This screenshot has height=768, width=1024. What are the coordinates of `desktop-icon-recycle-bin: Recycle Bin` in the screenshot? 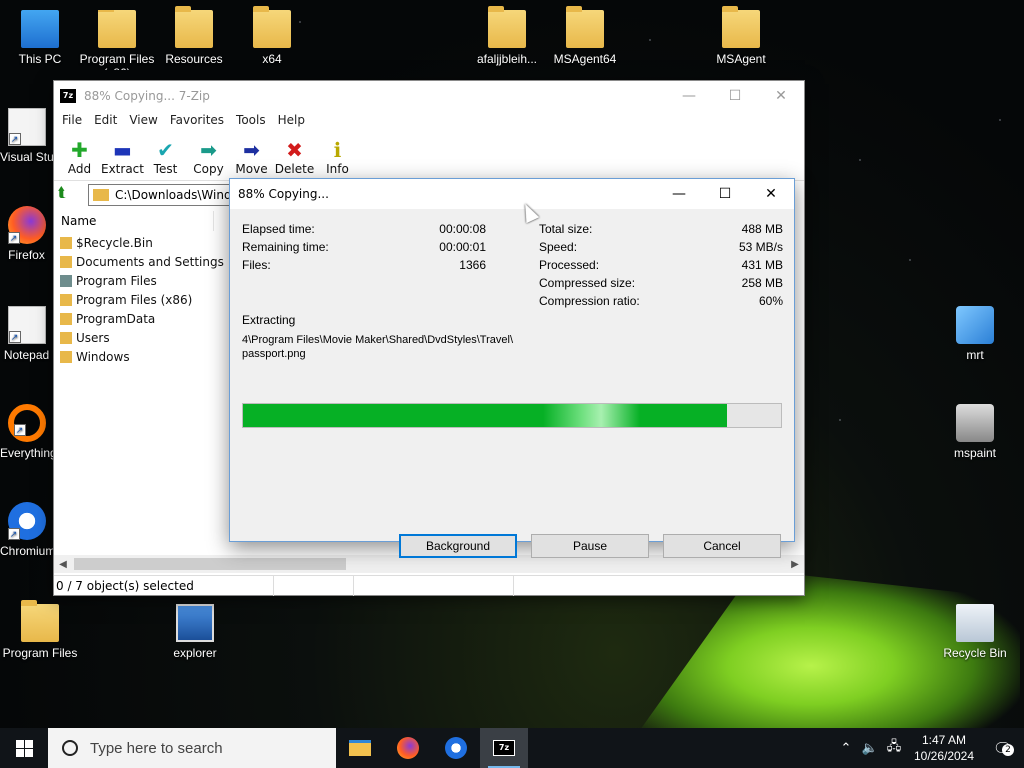 It's located at (975, 632).